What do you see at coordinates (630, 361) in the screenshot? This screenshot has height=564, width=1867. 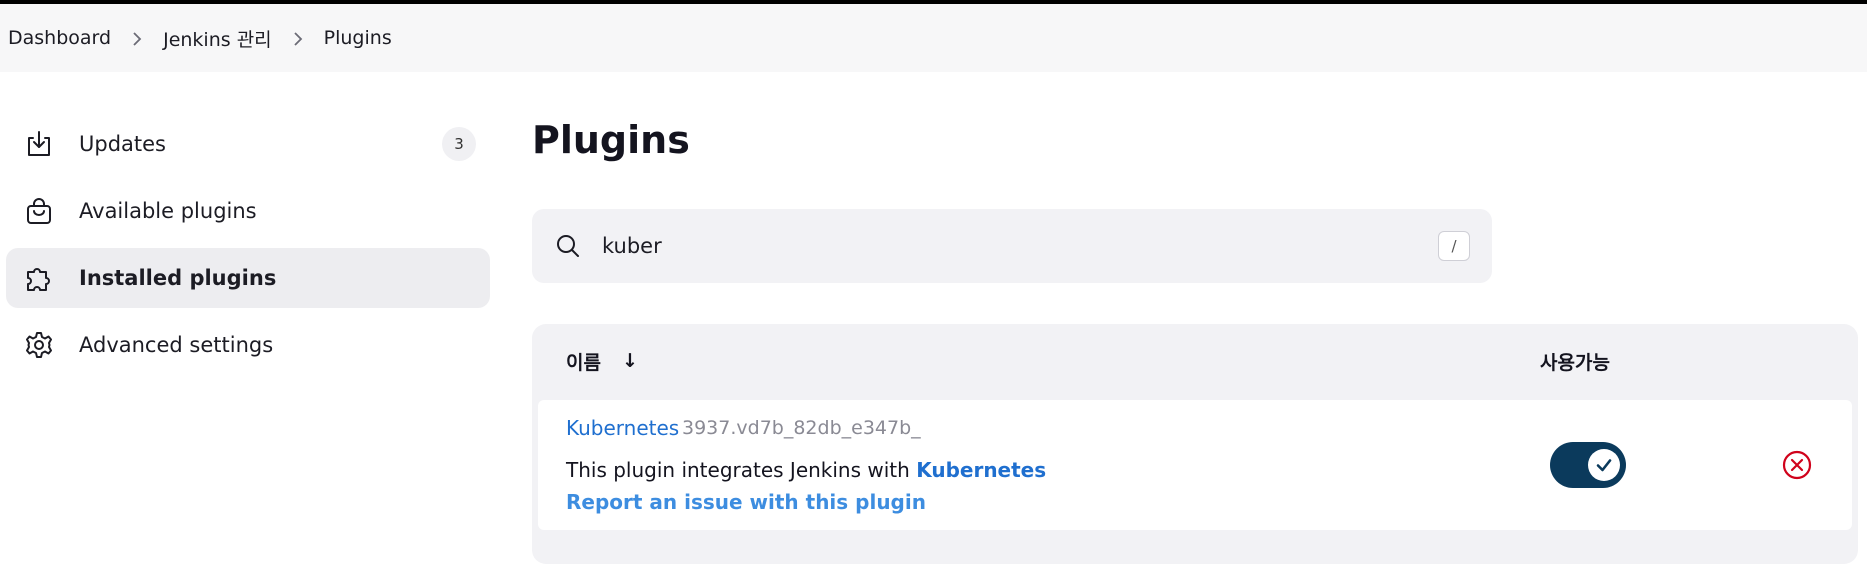 I see `sort-descending-icon: ↓` at bounding box center [630, 361].